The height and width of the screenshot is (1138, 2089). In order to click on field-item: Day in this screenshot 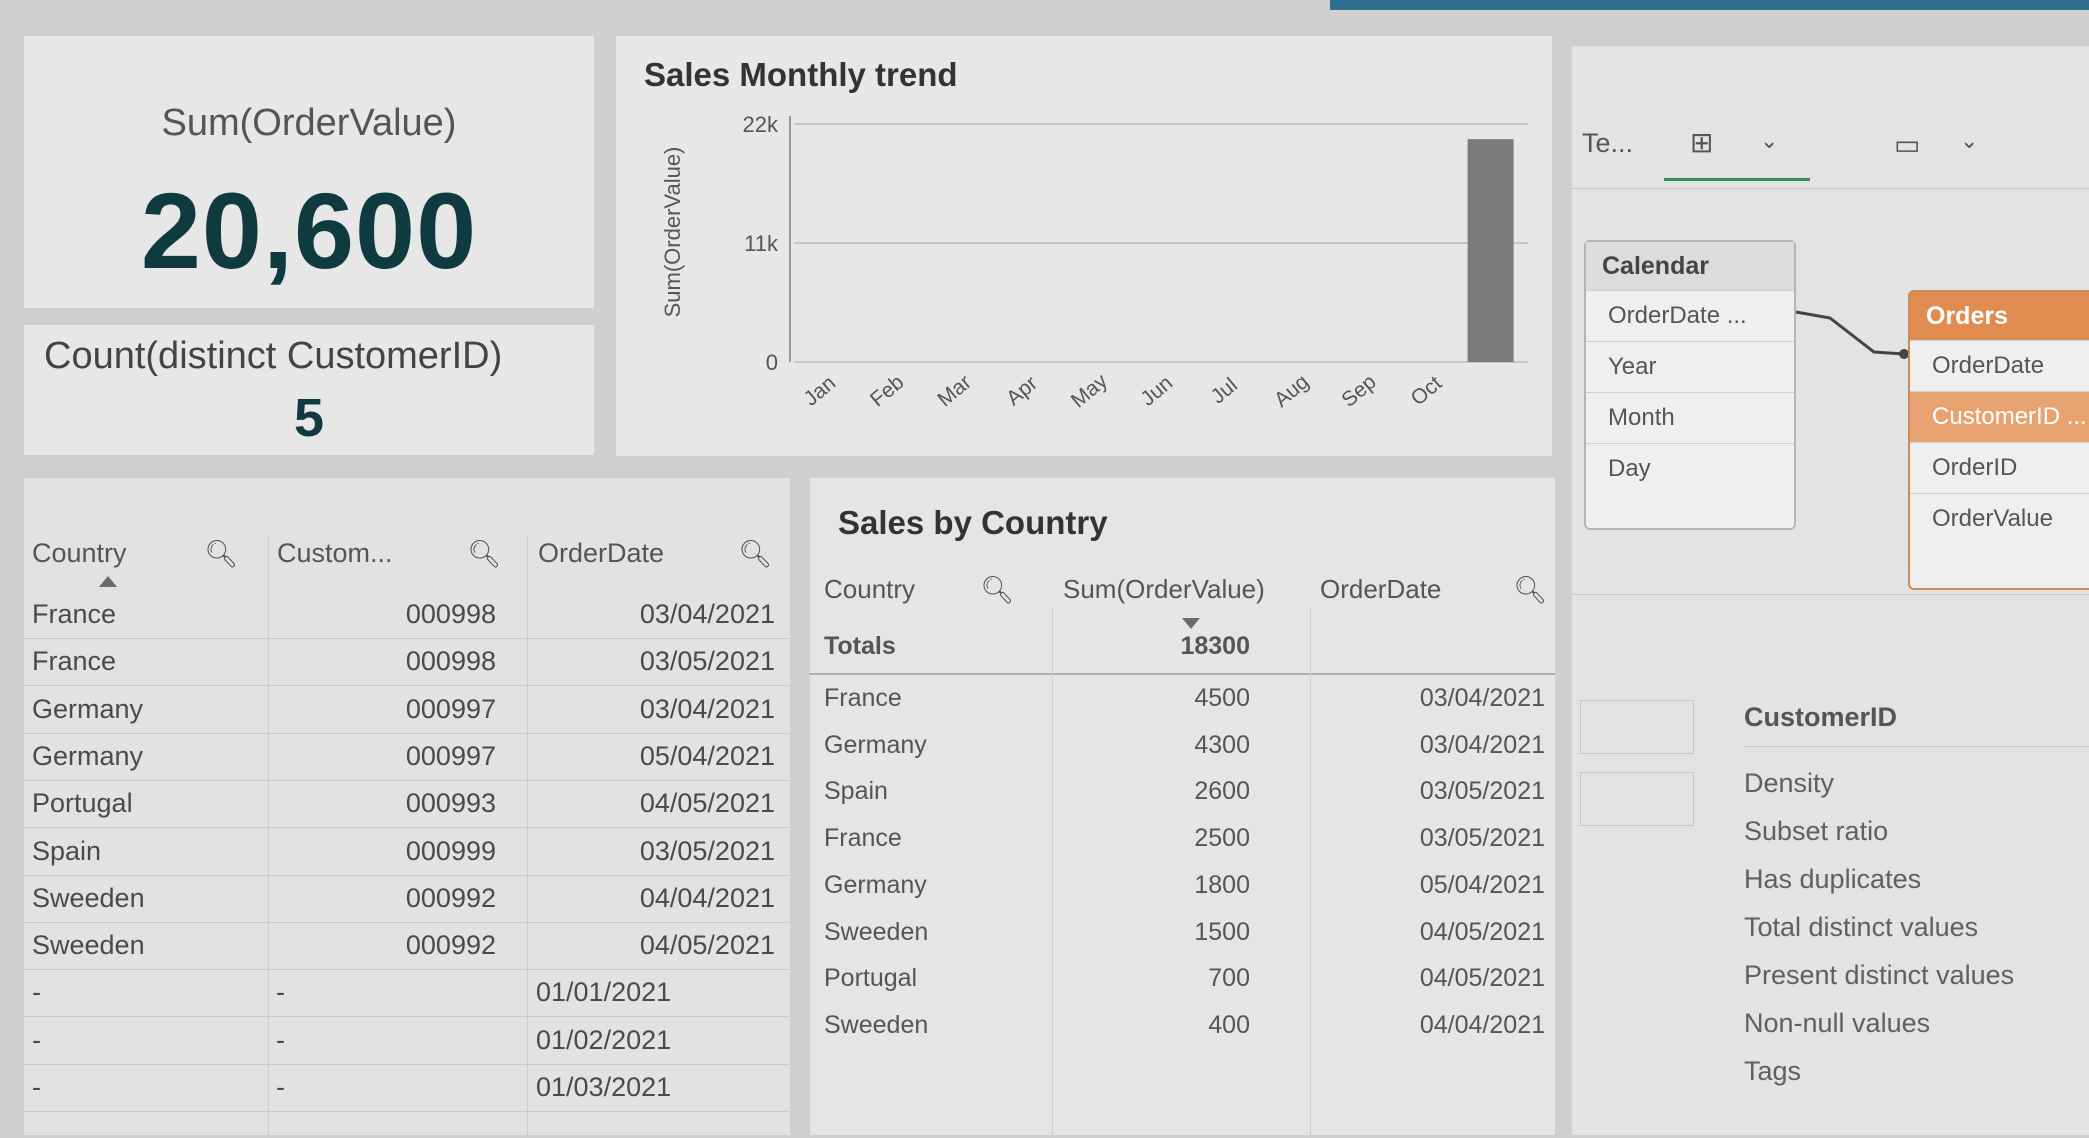, I will do `click(1690, 468)`.